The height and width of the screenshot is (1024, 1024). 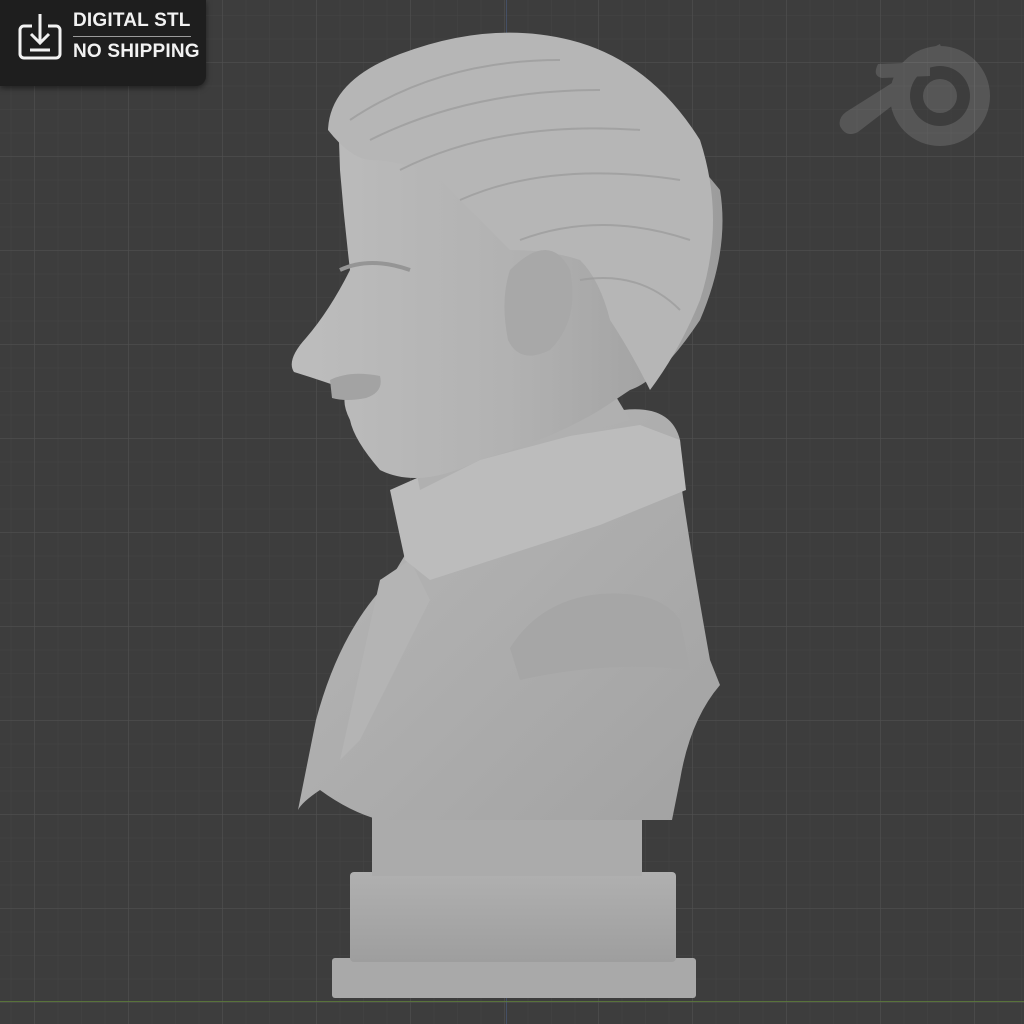 What do you see at coordinates (514, 904) in the screenshot?
I see `pedestal` at bounding box center [514, 904].